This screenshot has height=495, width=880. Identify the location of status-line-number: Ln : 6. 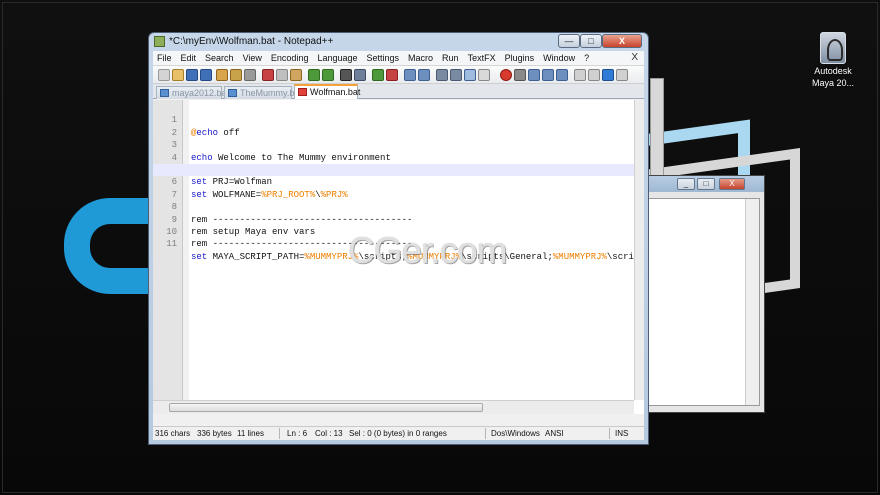
(297, 433).